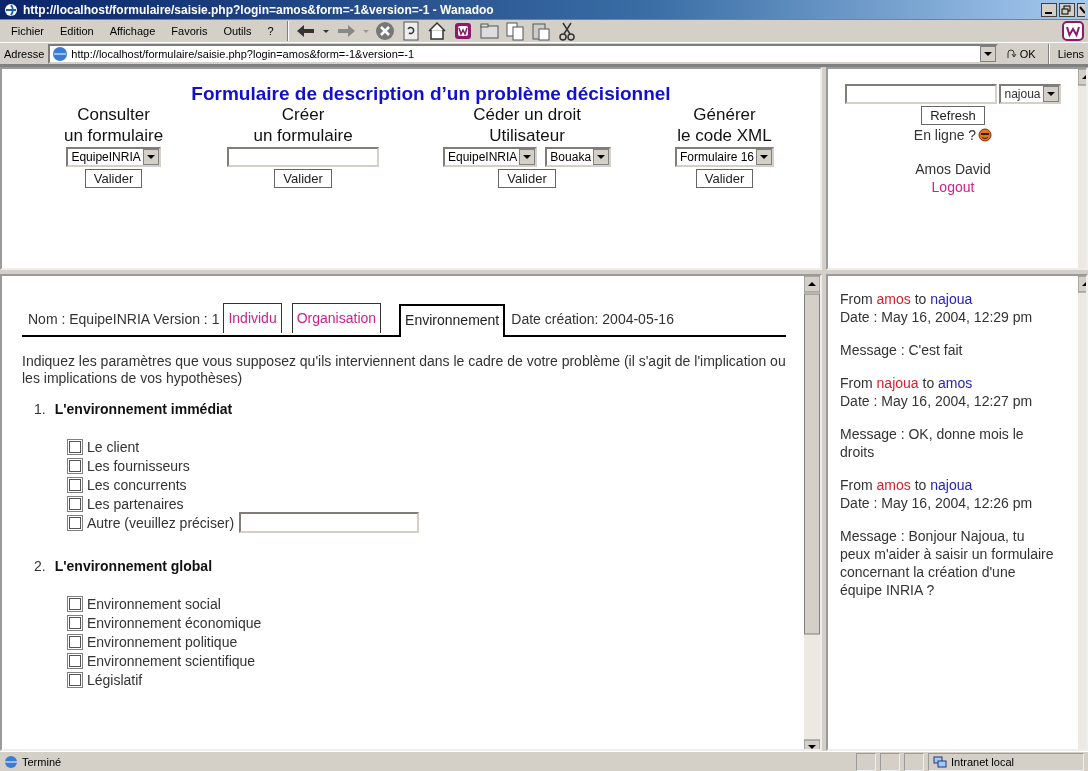 The image size is (1088, 771). Describe the element at coordinates (143, 409) in the screenshot. I see `section-title: L'environnement immédiat` at that location.